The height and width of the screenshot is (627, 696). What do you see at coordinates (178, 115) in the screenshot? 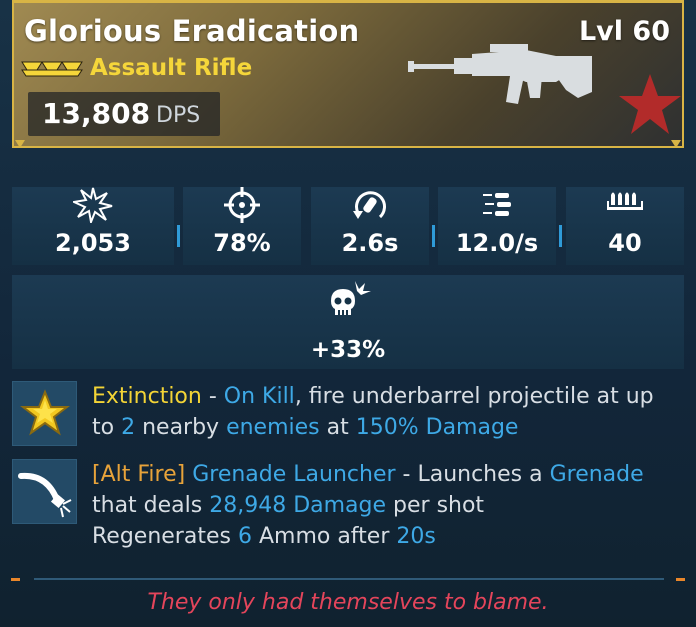
I see `dps-label: DPS` at bounding box center [178, 115].